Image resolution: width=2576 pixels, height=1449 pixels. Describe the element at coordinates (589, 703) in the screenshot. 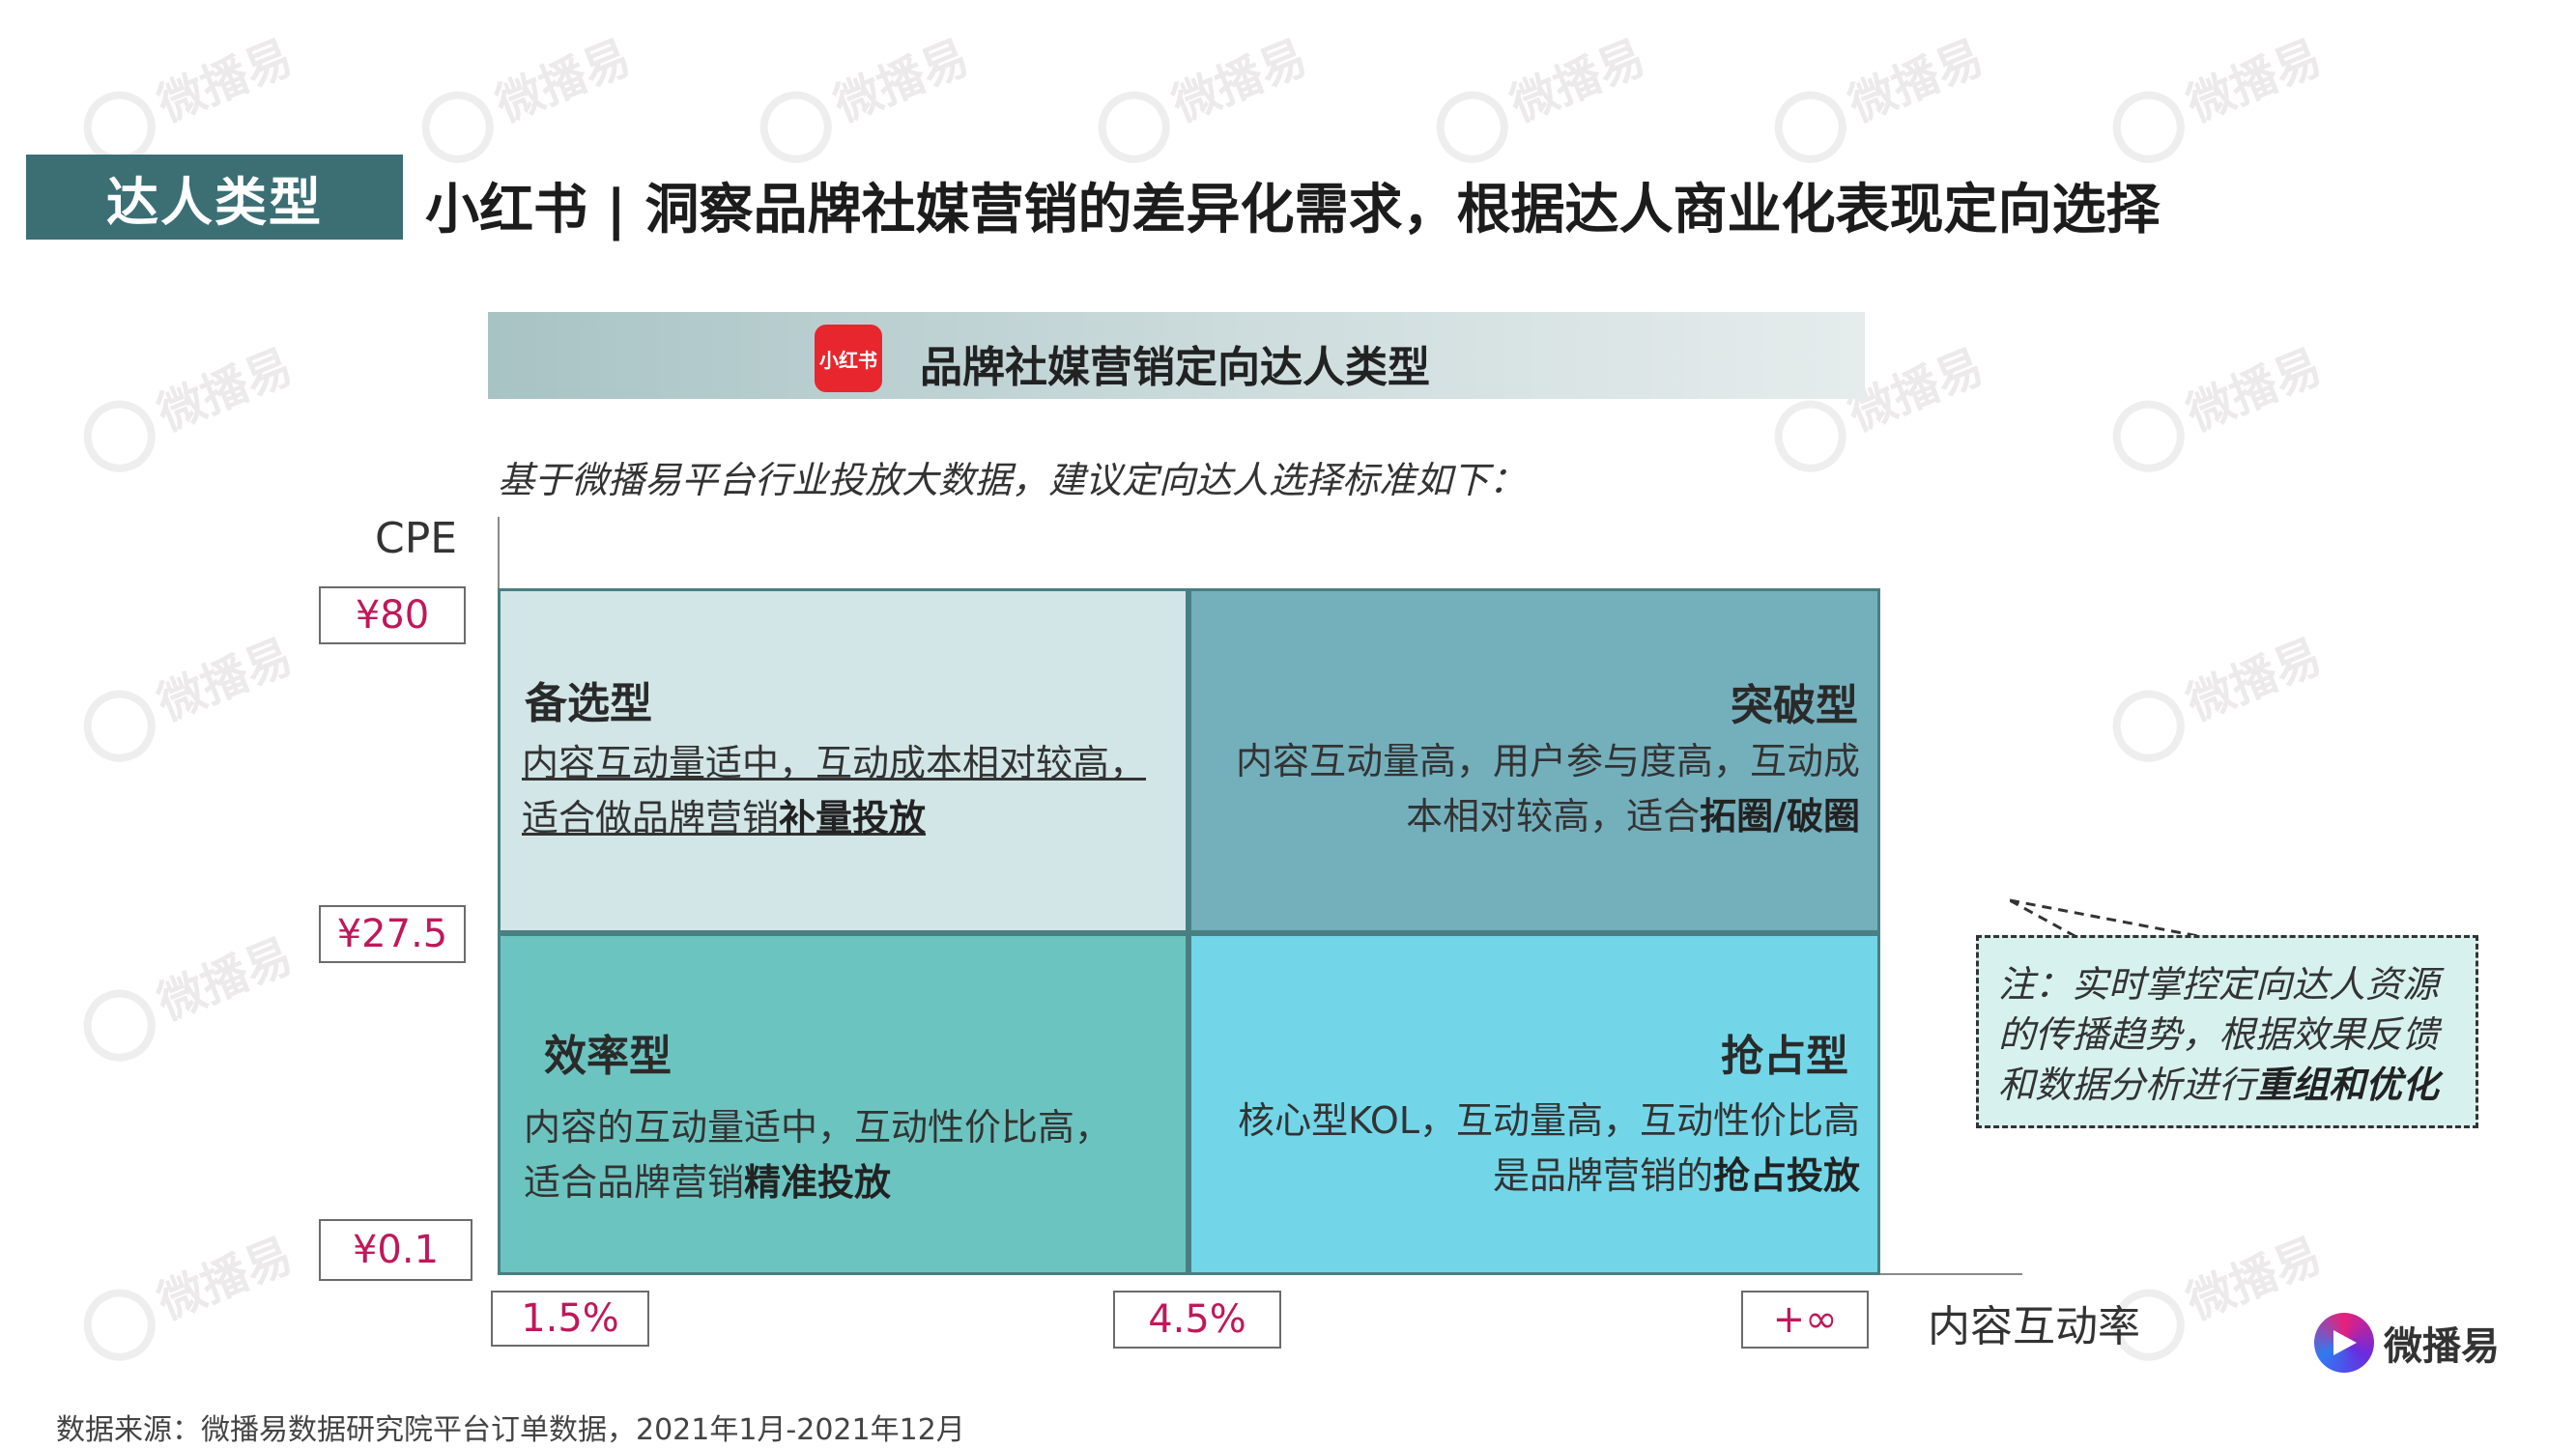

I see `quadrant-title: 备选型` at that location.